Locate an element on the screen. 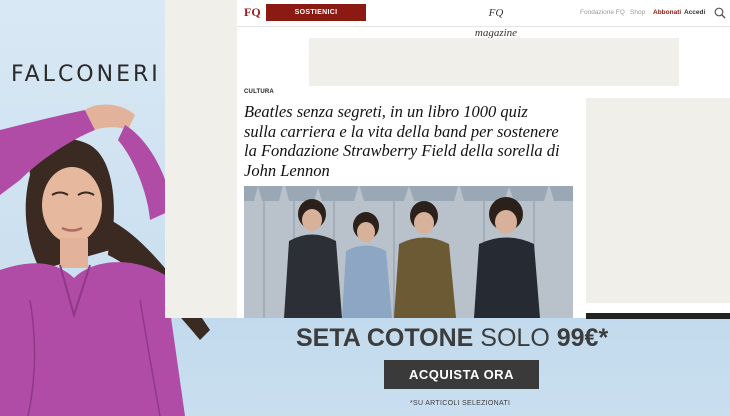  nav-abbonati: Abbonati is located at coordinates (667, 12).